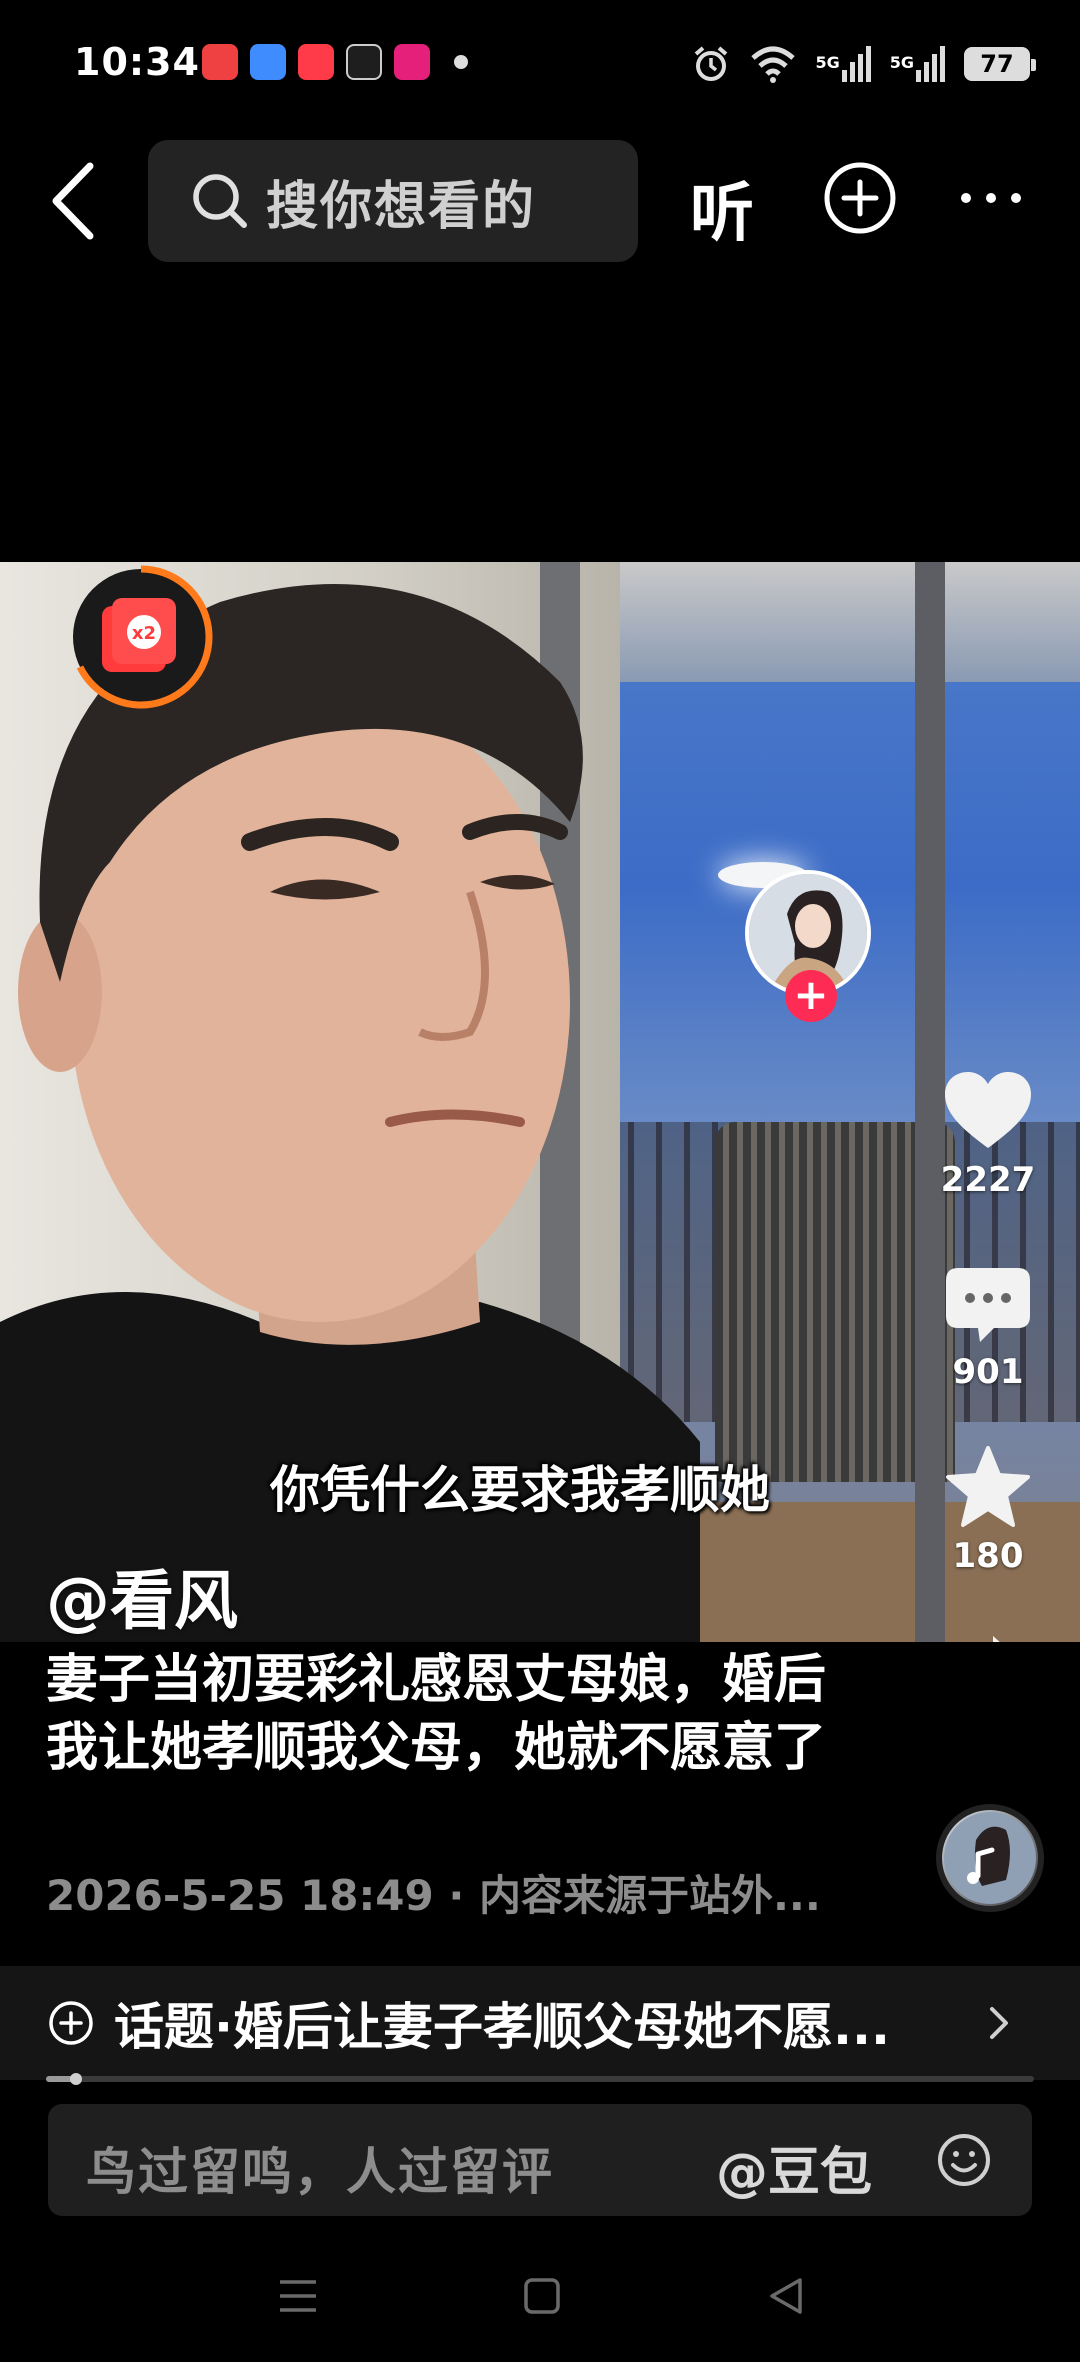  What do you see at coordinates (335, 62) in the screenshot?
I see `status-app-icons` at bounding box center [335, 62].